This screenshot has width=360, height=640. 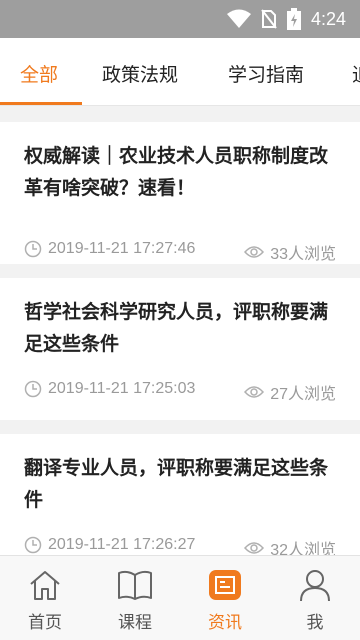 What do you see at coordinates (122, 388) in the screenshot?
I see `article-datetime: 2019-11-21 17:25:03` at bounding box center [122, 388].